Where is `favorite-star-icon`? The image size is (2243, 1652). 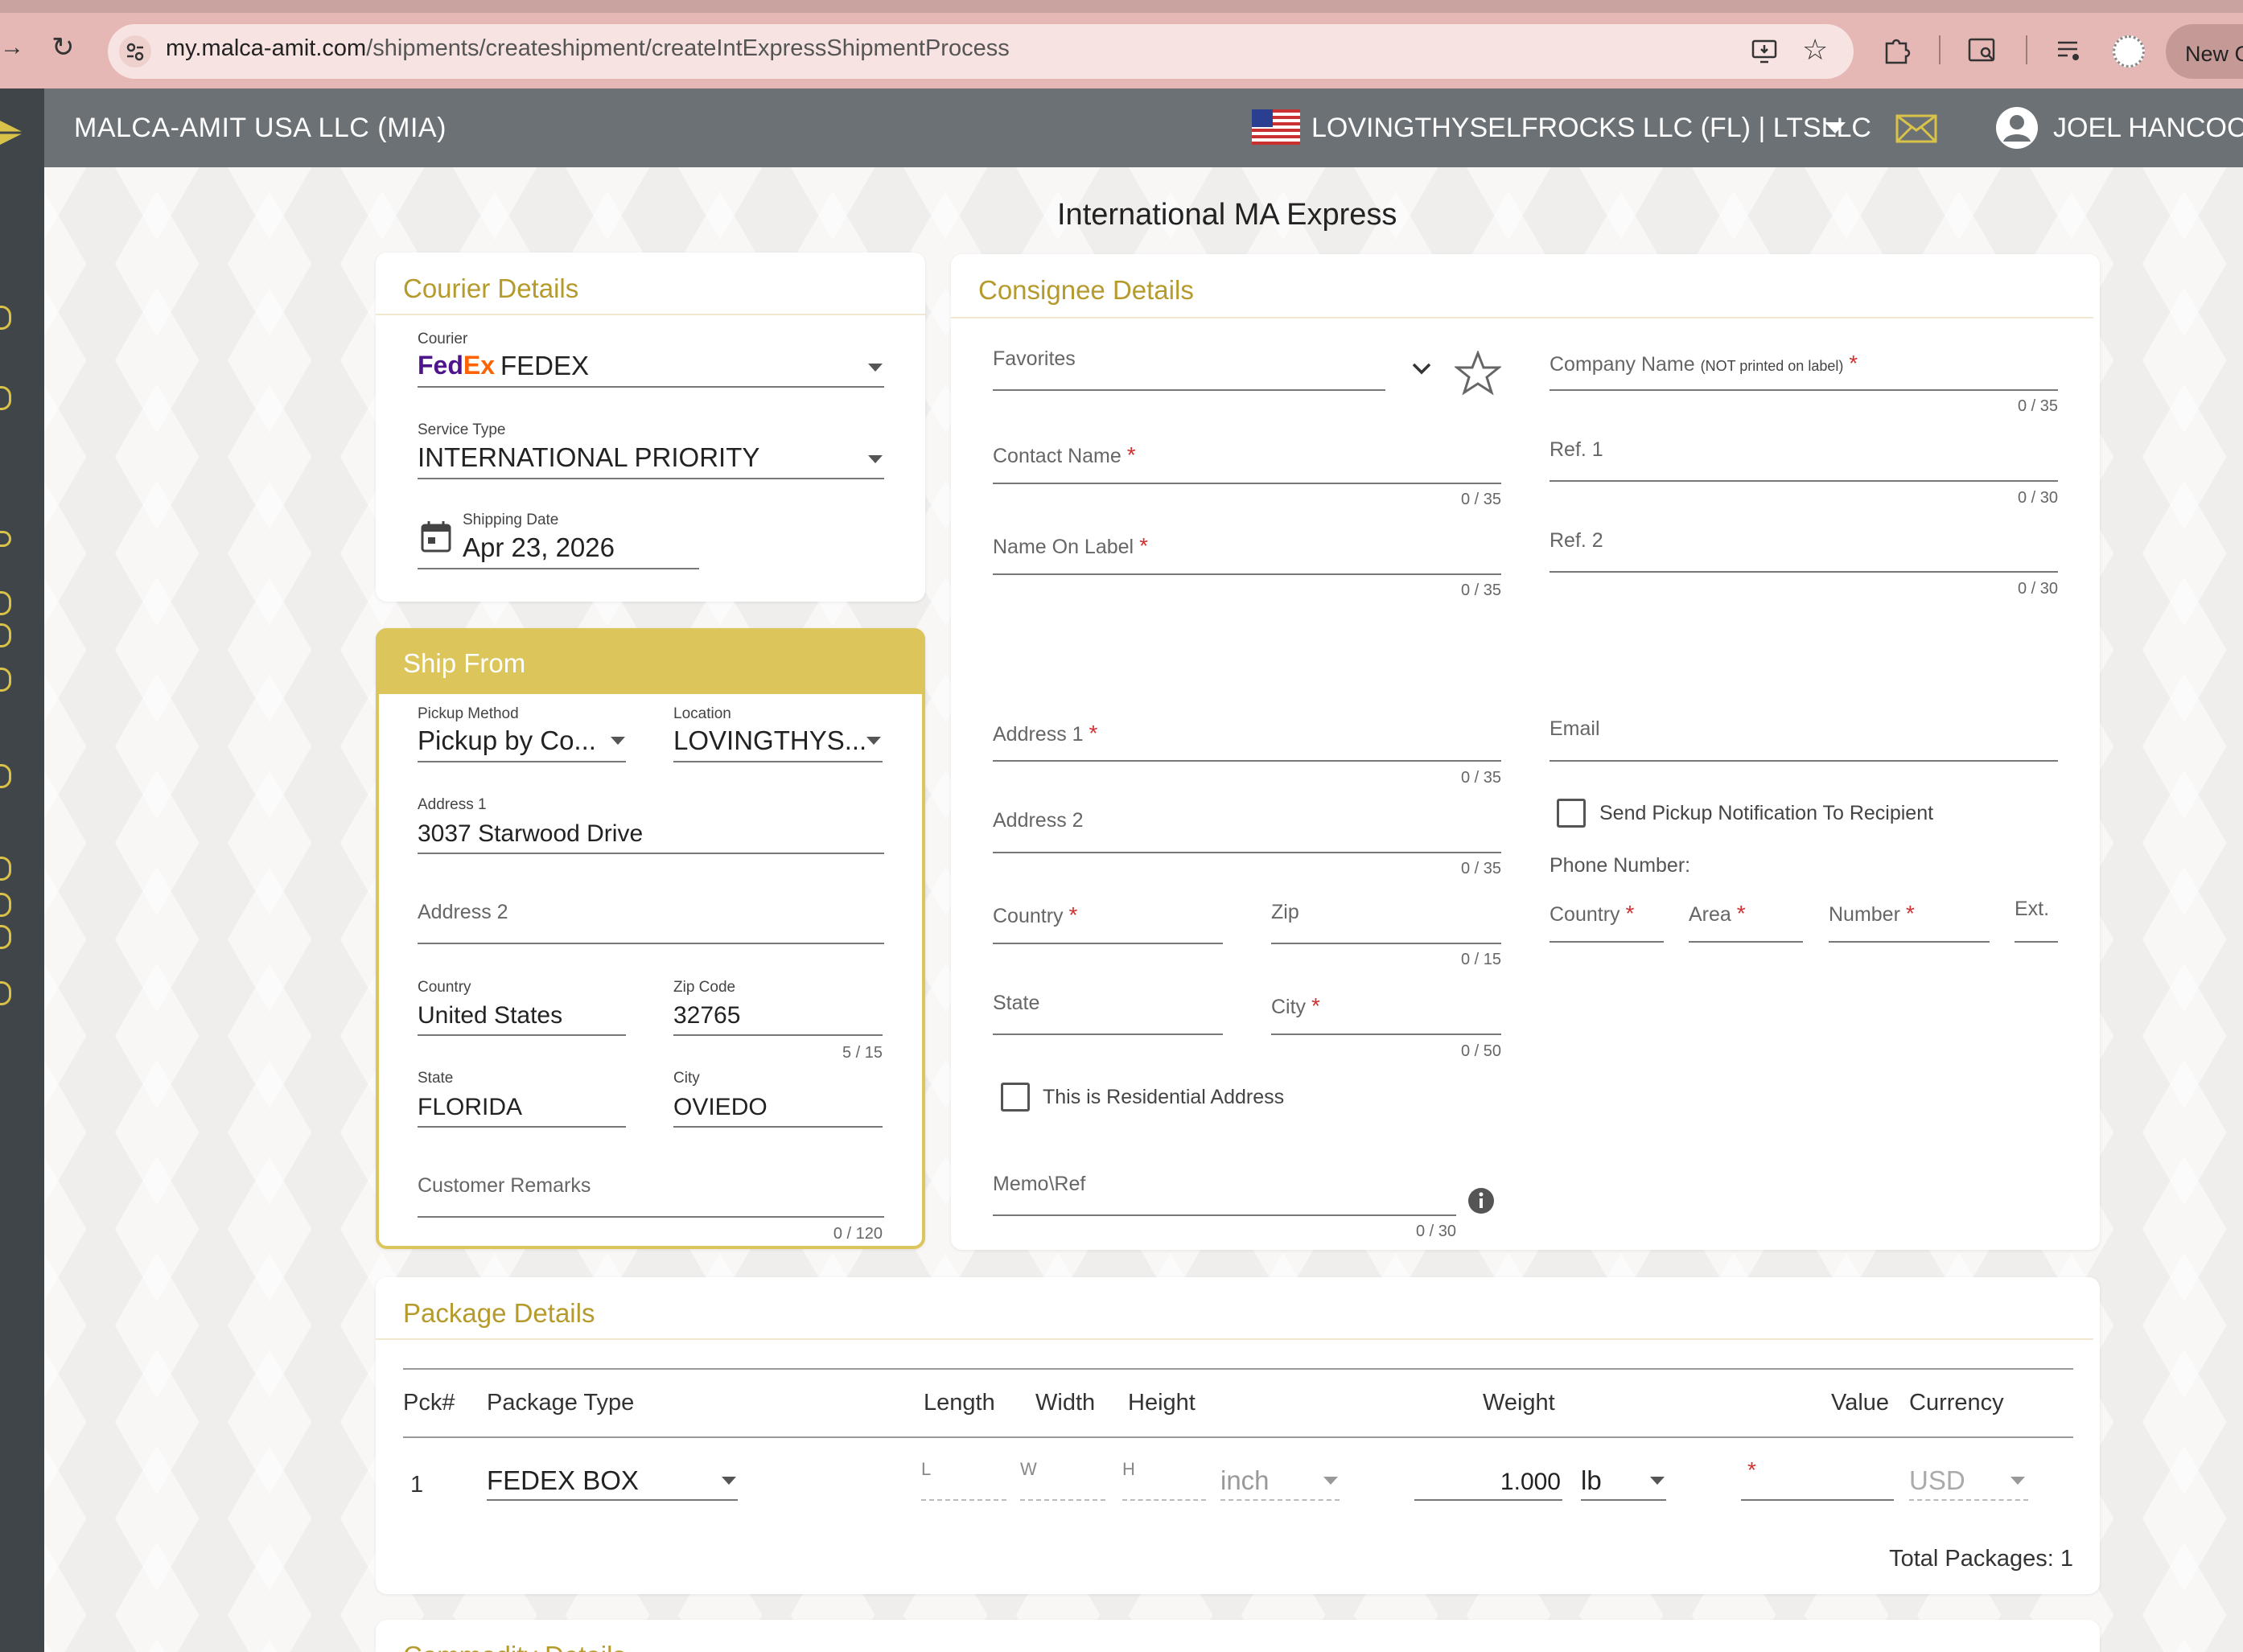
favorite-star-icon is located at coordinates (1478, 374).